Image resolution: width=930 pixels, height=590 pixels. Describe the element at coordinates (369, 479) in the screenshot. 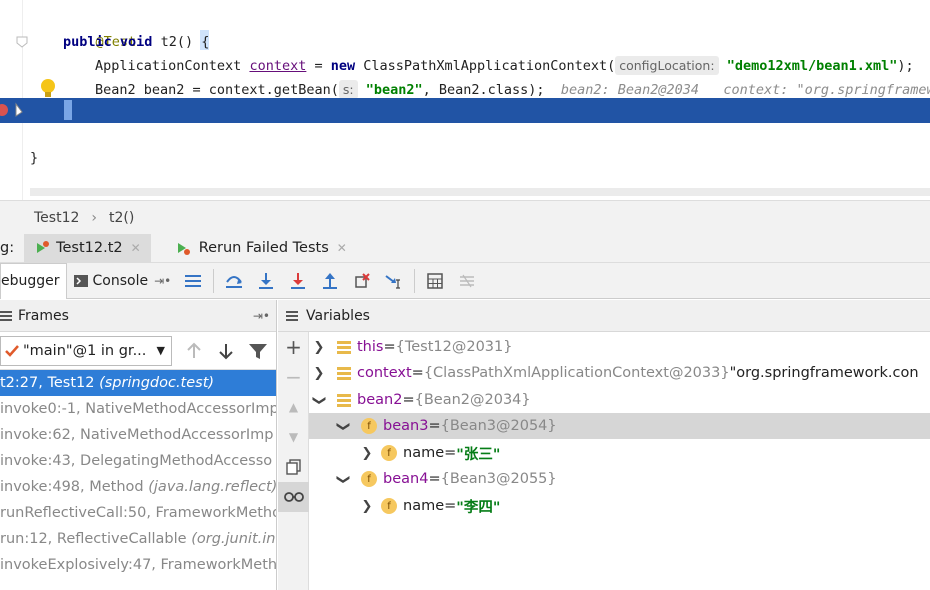

I see `field-icon: f` at that location.